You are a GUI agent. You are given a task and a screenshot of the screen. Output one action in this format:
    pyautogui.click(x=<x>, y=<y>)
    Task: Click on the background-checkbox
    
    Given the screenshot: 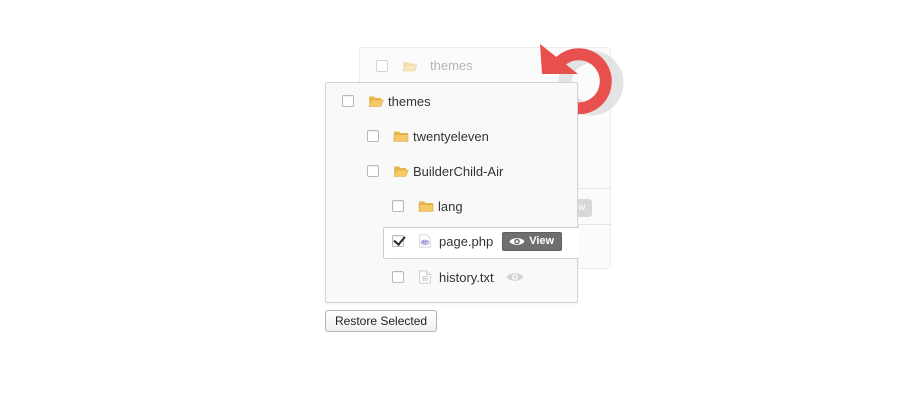 What is the action you would take?
    pyautogui.click(x=382, y=65)
    